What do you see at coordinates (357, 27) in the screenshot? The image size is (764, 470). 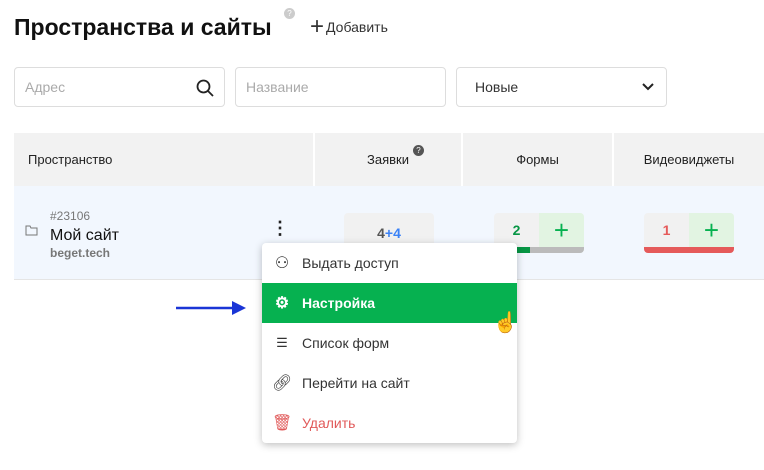 I see `add-label: Добавить` at bounding box center [357, 27].